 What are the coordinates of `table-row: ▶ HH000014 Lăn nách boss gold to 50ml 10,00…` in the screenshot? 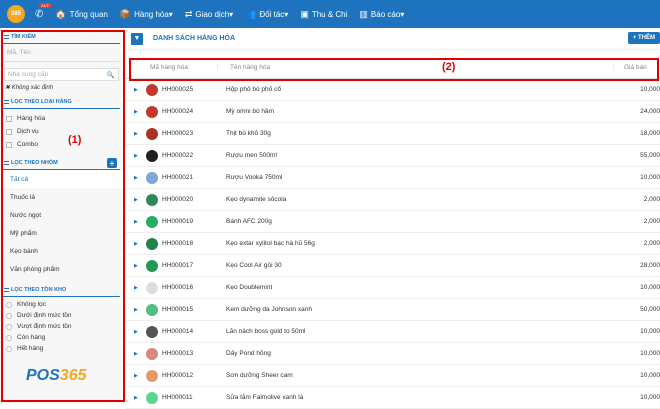 It's located at (393, 332).